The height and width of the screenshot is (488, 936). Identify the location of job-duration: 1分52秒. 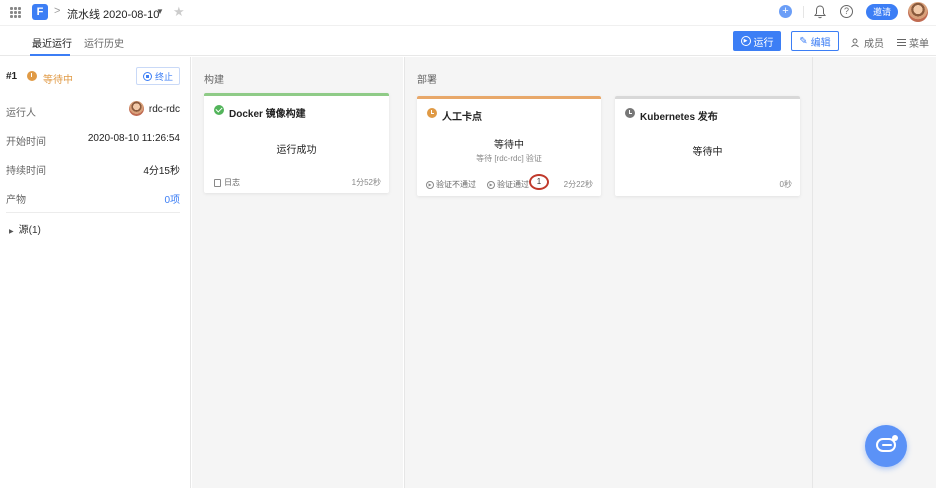
(366, 182).